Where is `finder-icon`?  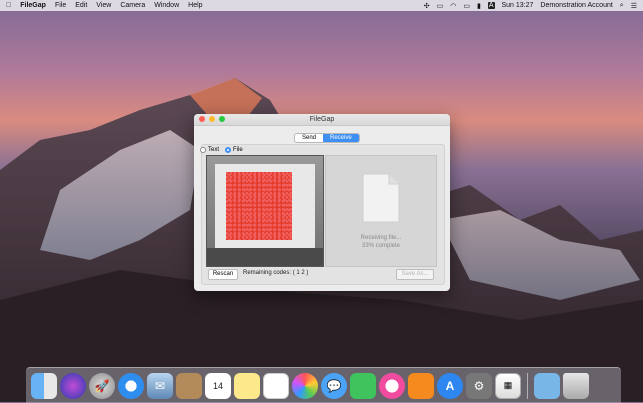
finder-icon is located at coordinates (44, 385).